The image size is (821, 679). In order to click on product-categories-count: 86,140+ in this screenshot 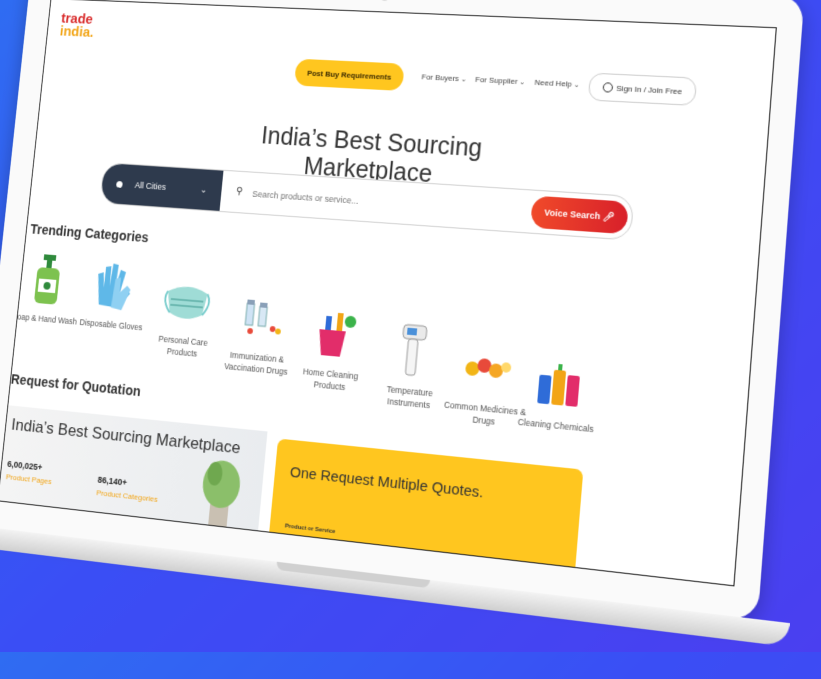, I will do `click(112, 481)`.